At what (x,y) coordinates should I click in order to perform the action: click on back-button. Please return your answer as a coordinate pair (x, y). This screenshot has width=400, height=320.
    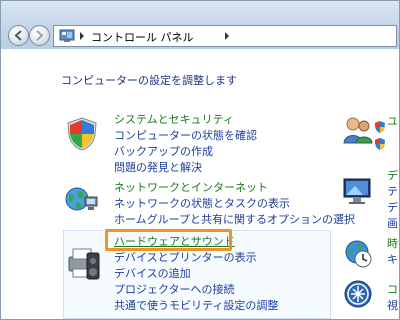
    Looking at the image, I should click on (18, 35).